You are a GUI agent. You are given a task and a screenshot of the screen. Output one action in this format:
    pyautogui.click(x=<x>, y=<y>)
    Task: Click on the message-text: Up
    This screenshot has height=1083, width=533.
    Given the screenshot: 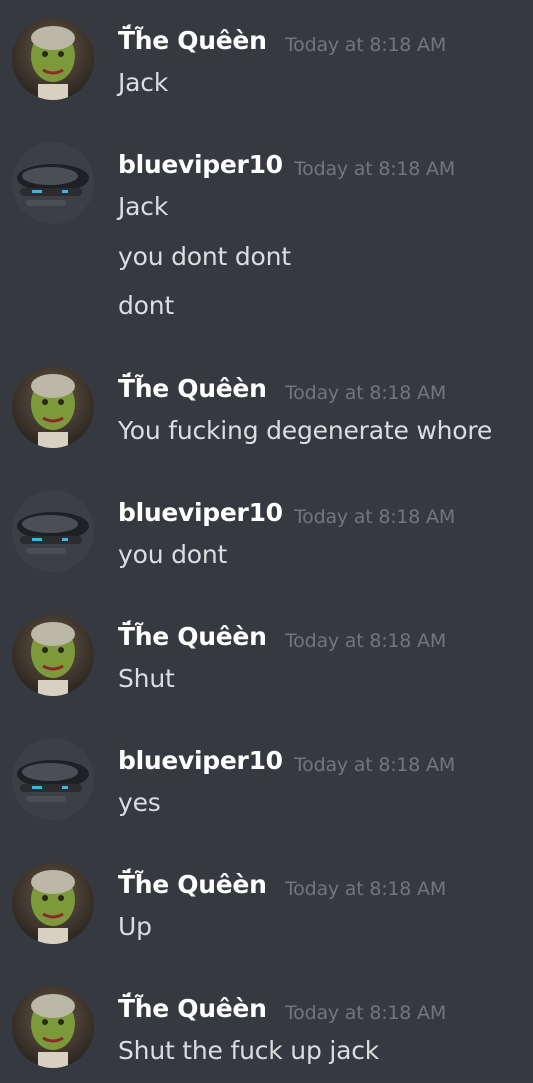 What is the action you would take?
    pyautogui.click(x=135, y=926)
    